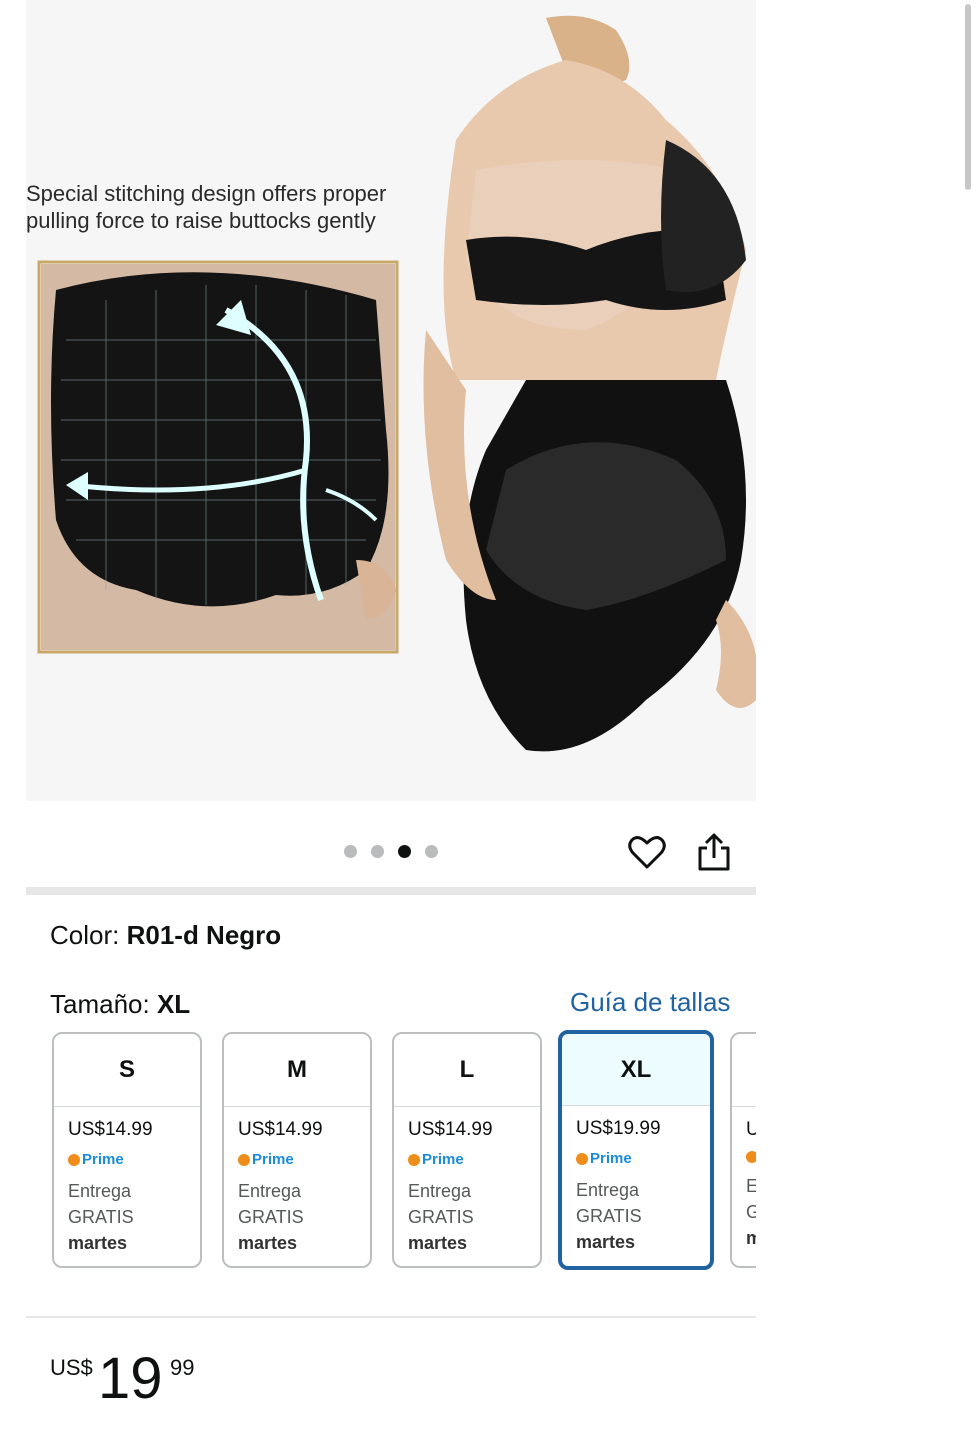  Describe the element at coordinates (743, 1150) in the screenshot. I see `size-swatch-next: U EG m` at that location.